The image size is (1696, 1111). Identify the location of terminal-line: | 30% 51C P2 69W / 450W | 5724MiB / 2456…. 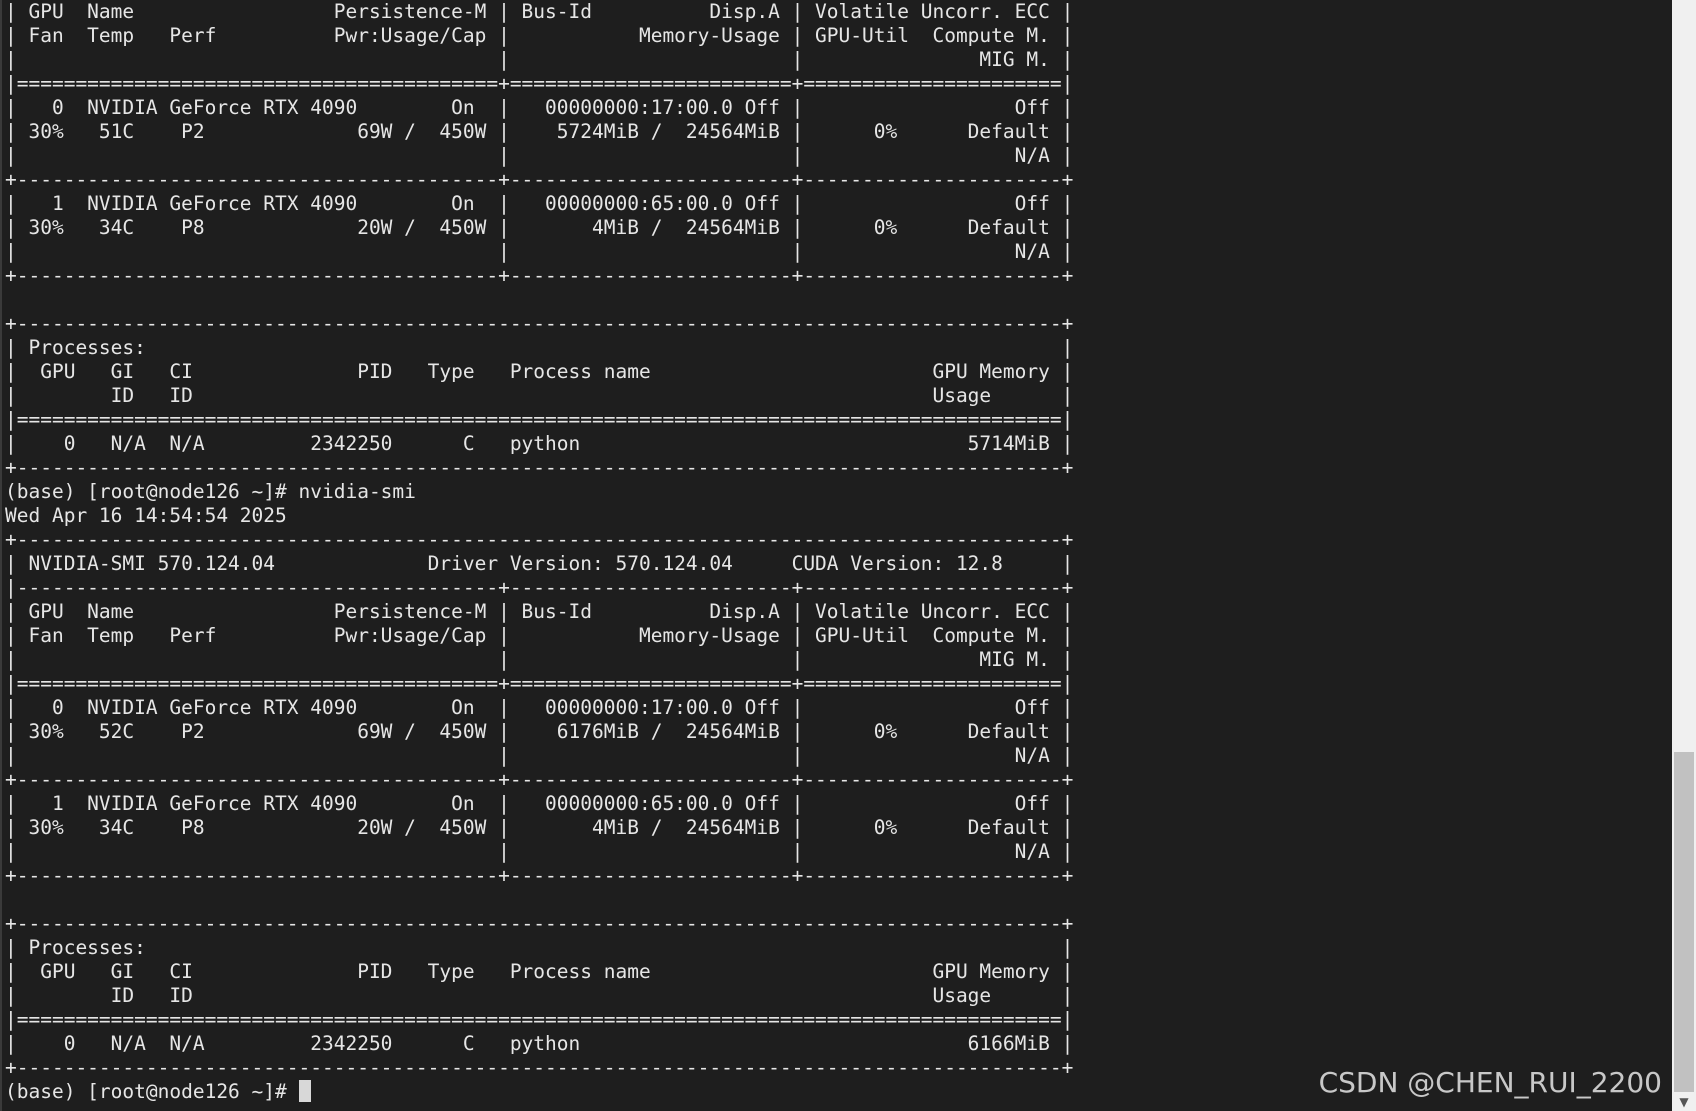
(539, 131).